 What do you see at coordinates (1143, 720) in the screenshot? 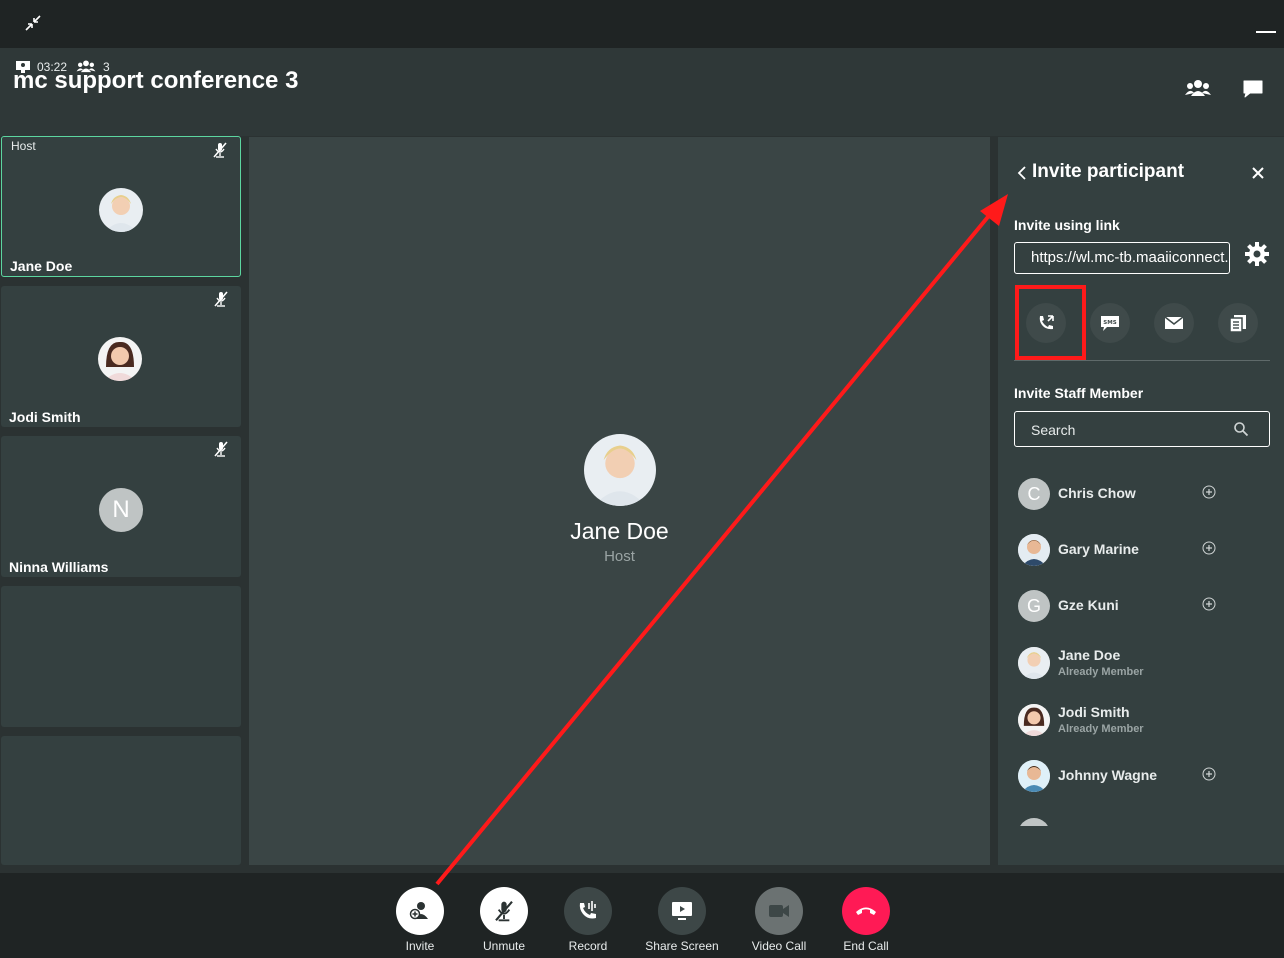
I see `staff-item: Jodi Smith Already Member` at bounding box center [1143, 720].